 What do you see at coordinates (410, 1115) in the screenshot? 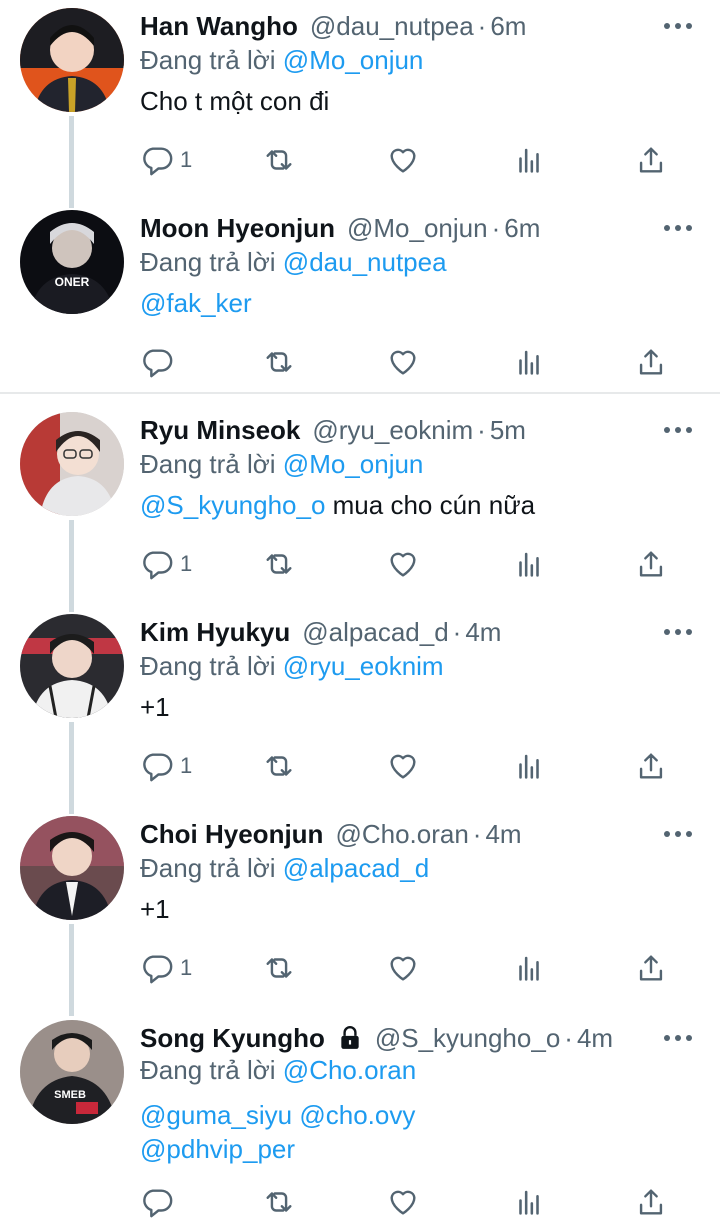
I see `body-mention-line: @guma_siyu @cho.ovy` at bounding box center [410, 1115].